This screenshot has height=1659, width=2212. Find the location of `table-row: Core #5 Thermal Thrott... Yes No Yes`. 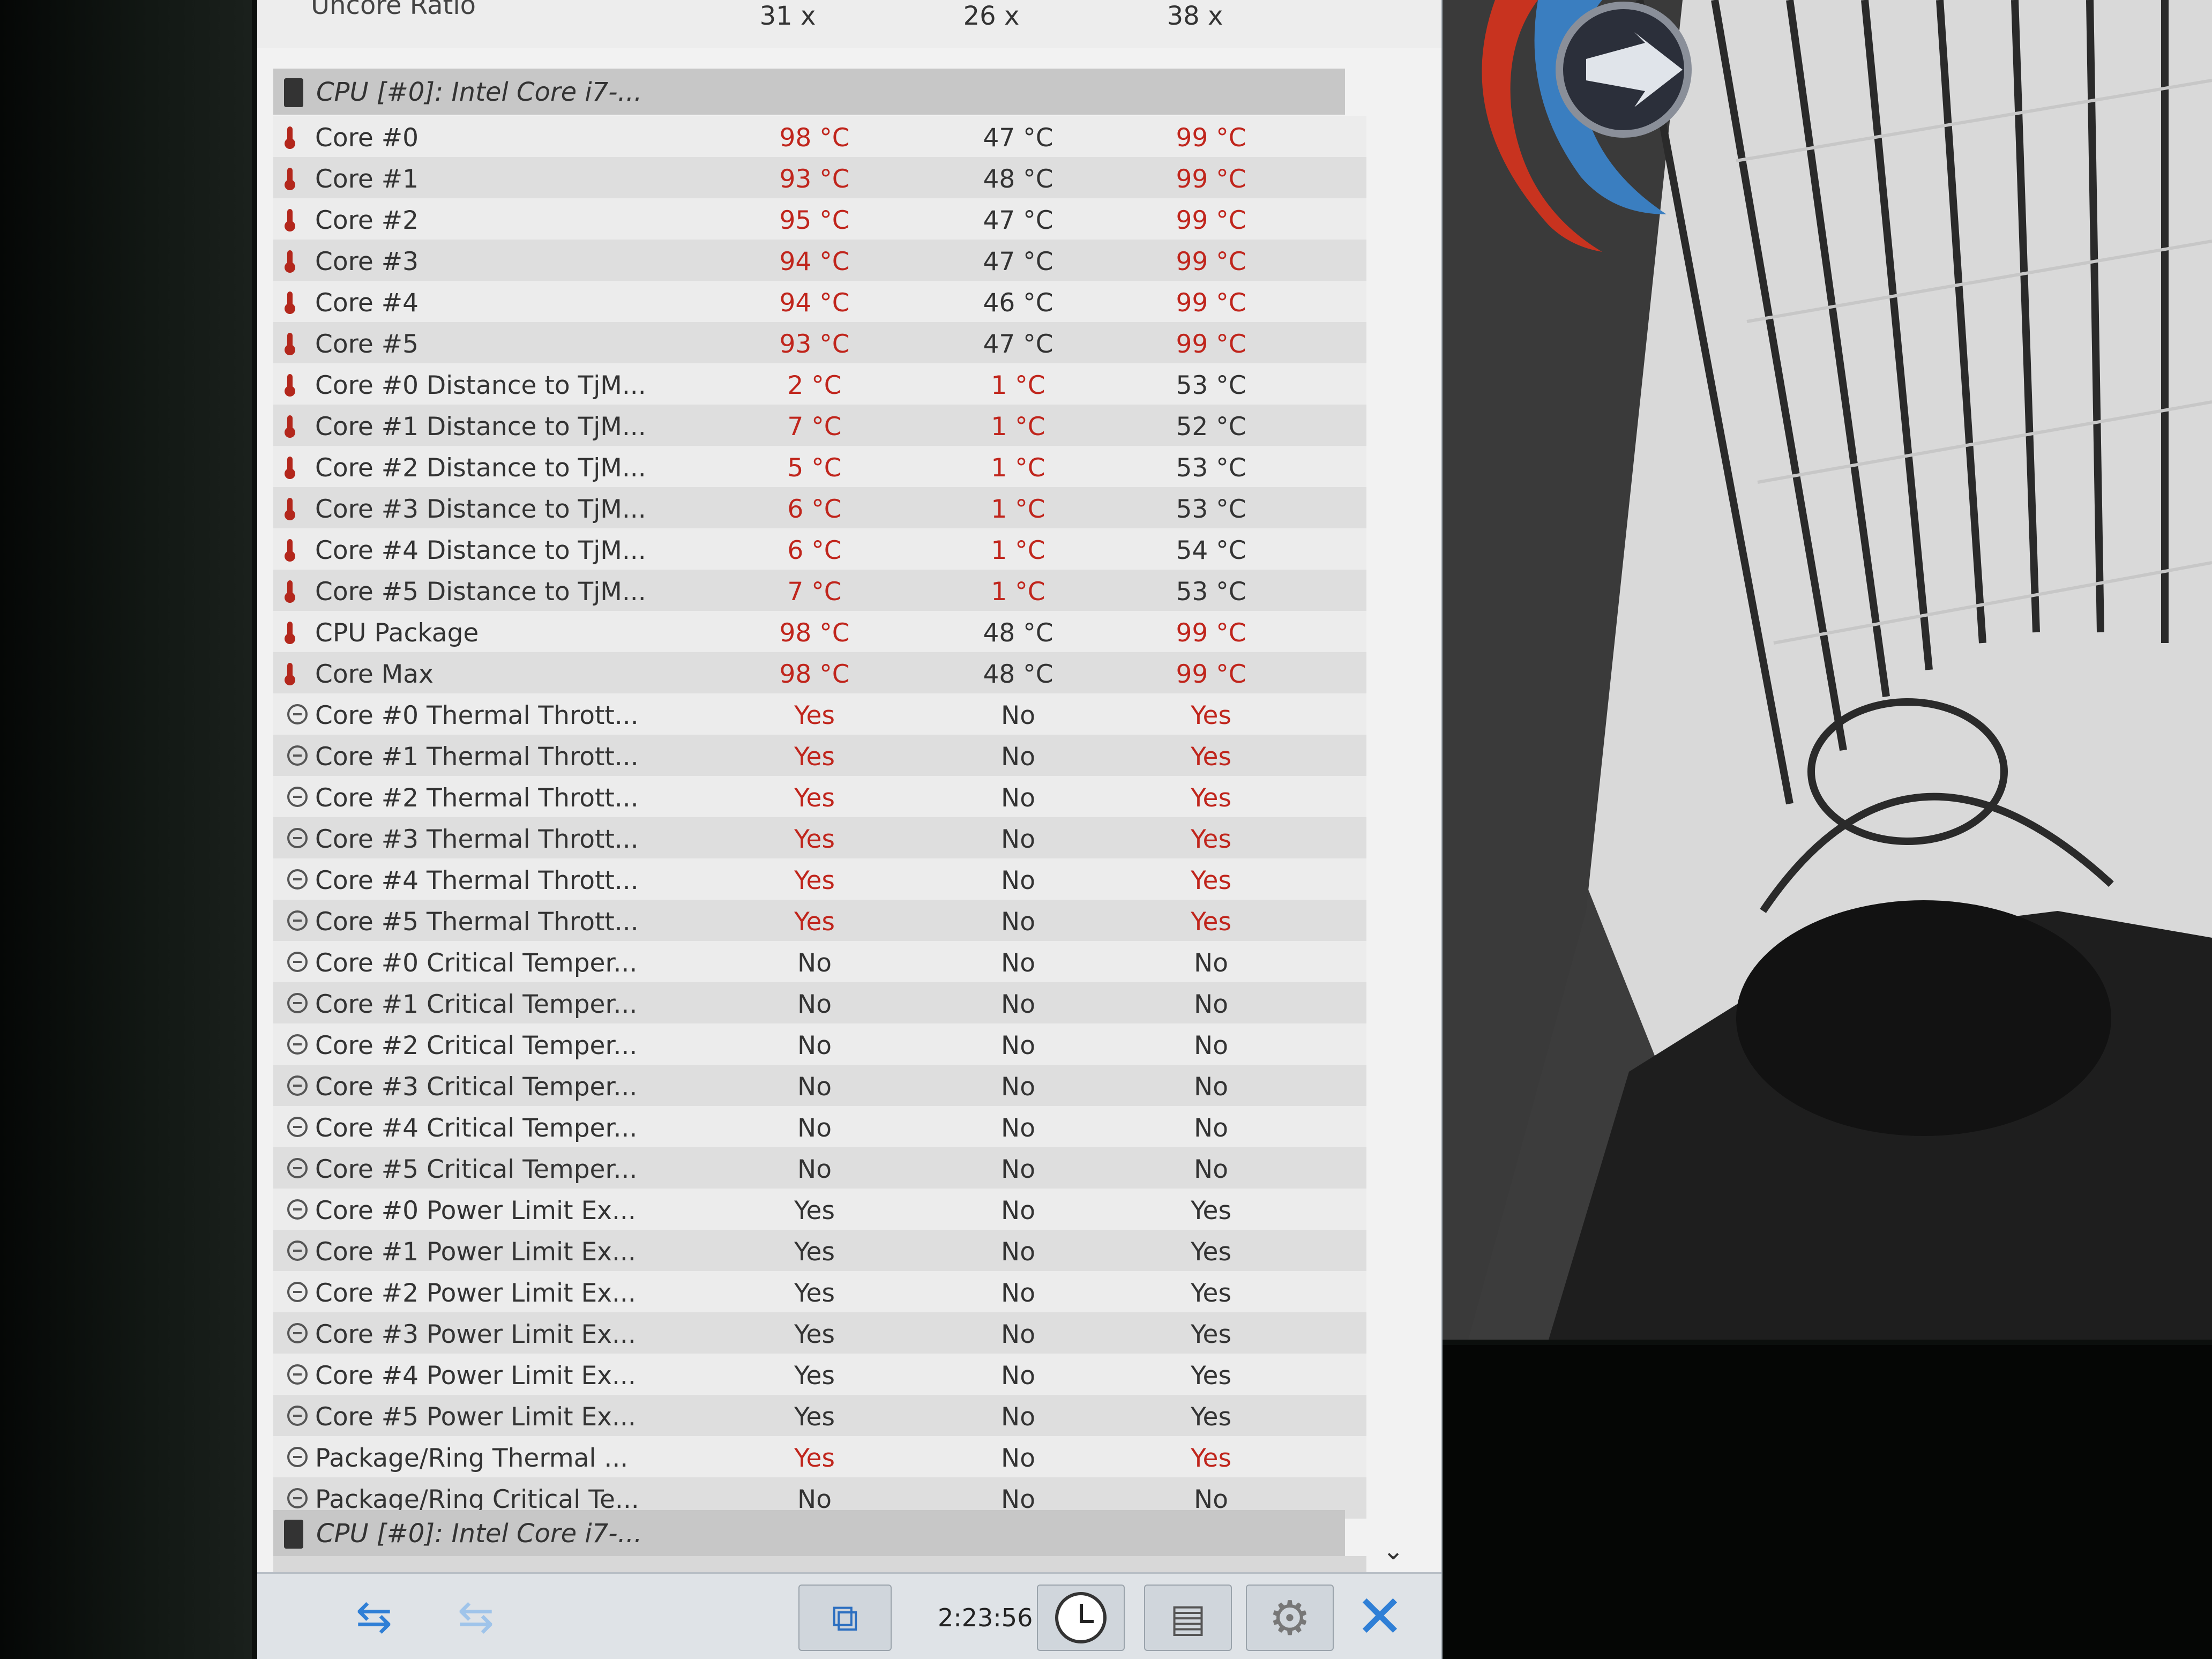

table-row: Core #5 Thermal Thrott... Yes No Yes is located at coordinates (819, 920).